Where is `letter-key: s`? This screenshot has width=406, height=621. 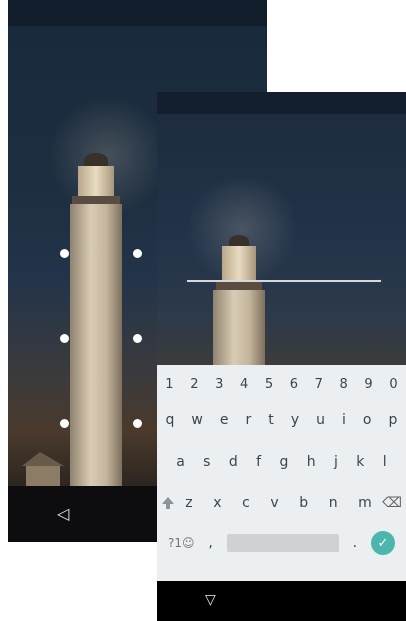 letter-key: s is located at coordinates (206, 462).